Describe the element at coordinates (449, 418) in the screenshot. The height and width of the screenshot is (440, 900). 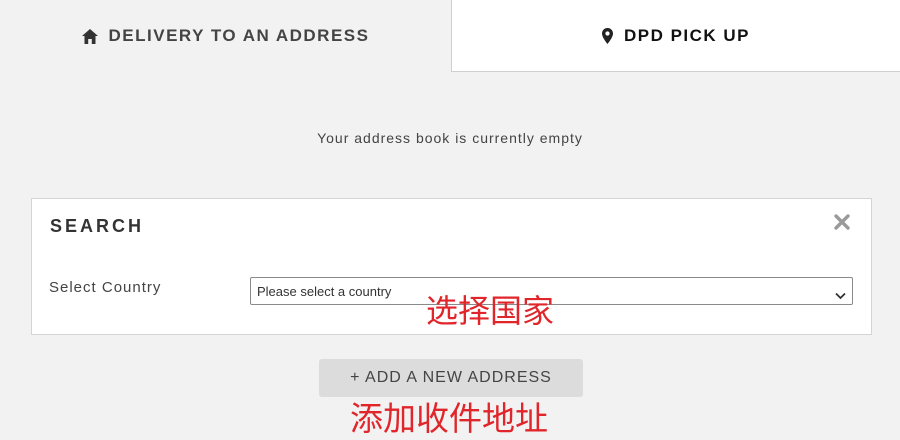
I see `annotation-add-address: 添加收件地址` at that location.